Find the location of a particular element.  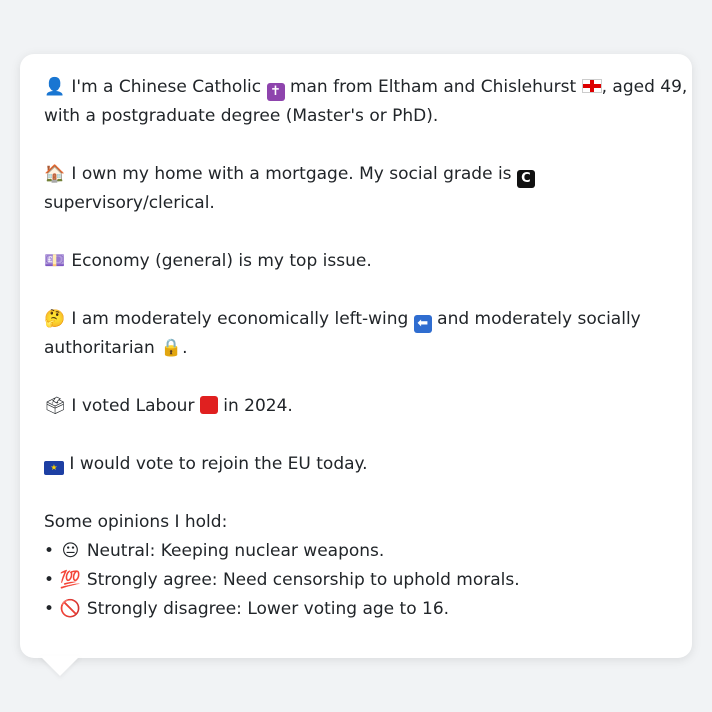

neutral-face-icon: 😐 is located at coordinates (70, 551).